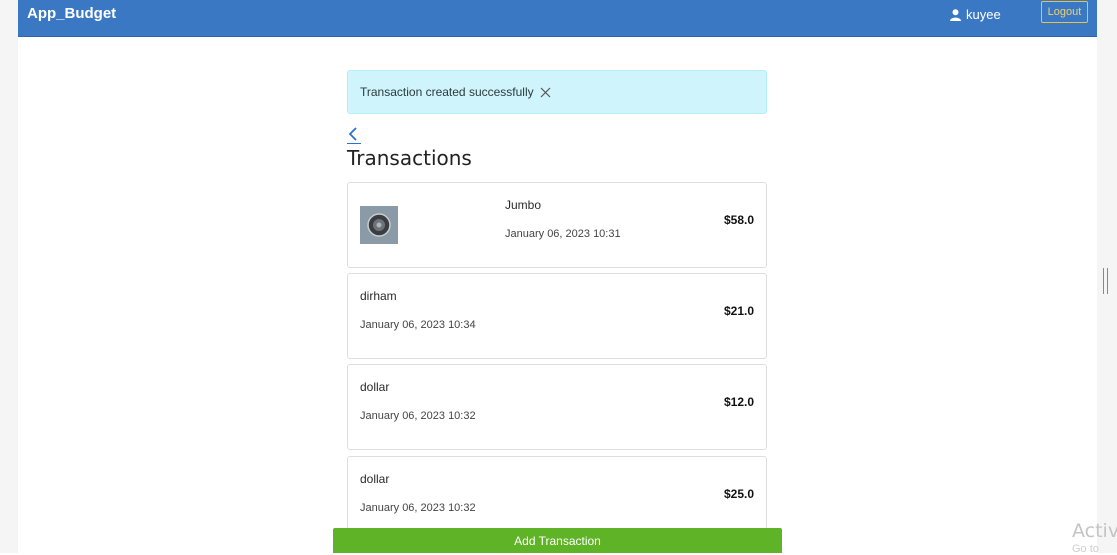 Image resolution: width=1117 pixels, height=555 pixels. I want to click on transaction-date: January 06, 2023 10:31, so click(563, 234).